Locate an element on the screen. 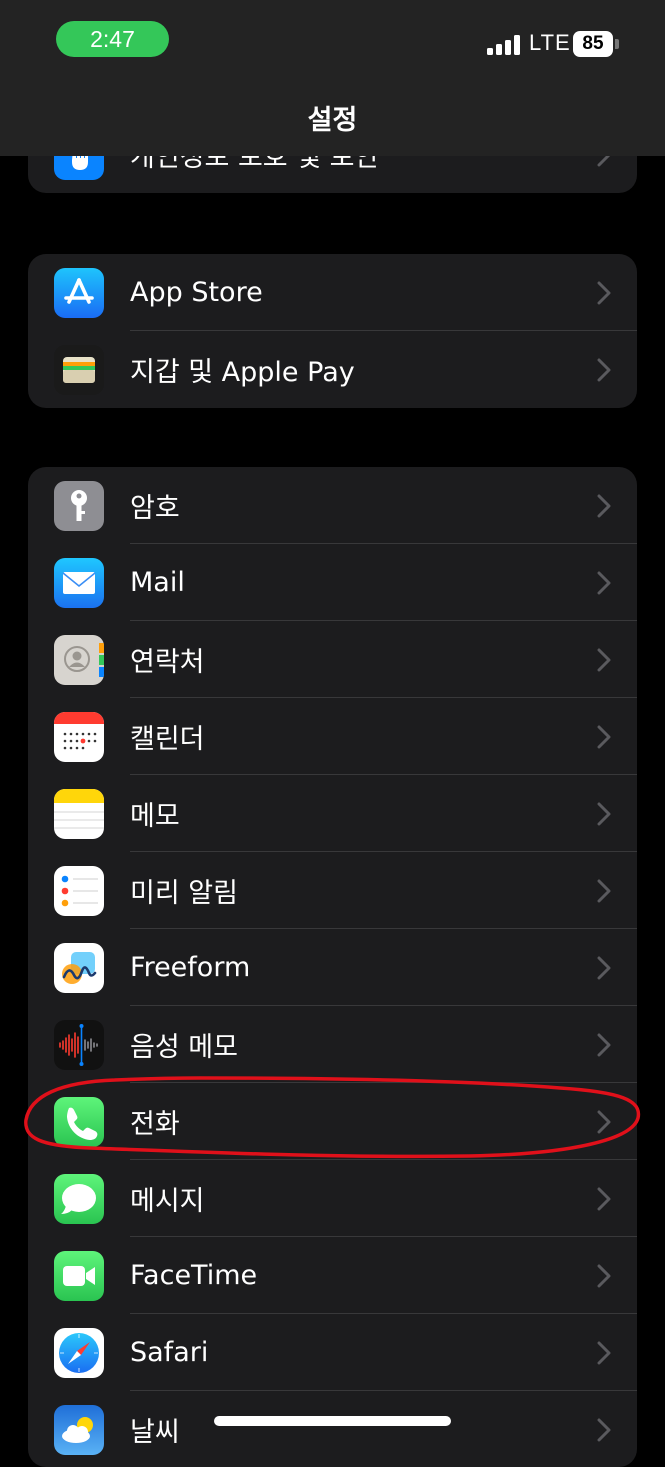  row-label: 암호 is located at coordinates (155, 508).